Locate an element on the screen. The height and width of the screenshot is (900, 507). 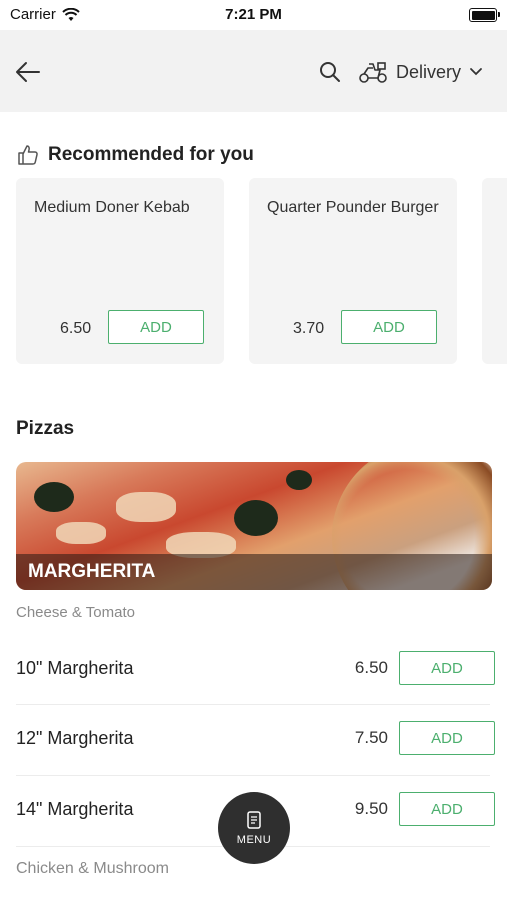
recommended-header: Recommended for you is located at coordinates (135, 155).